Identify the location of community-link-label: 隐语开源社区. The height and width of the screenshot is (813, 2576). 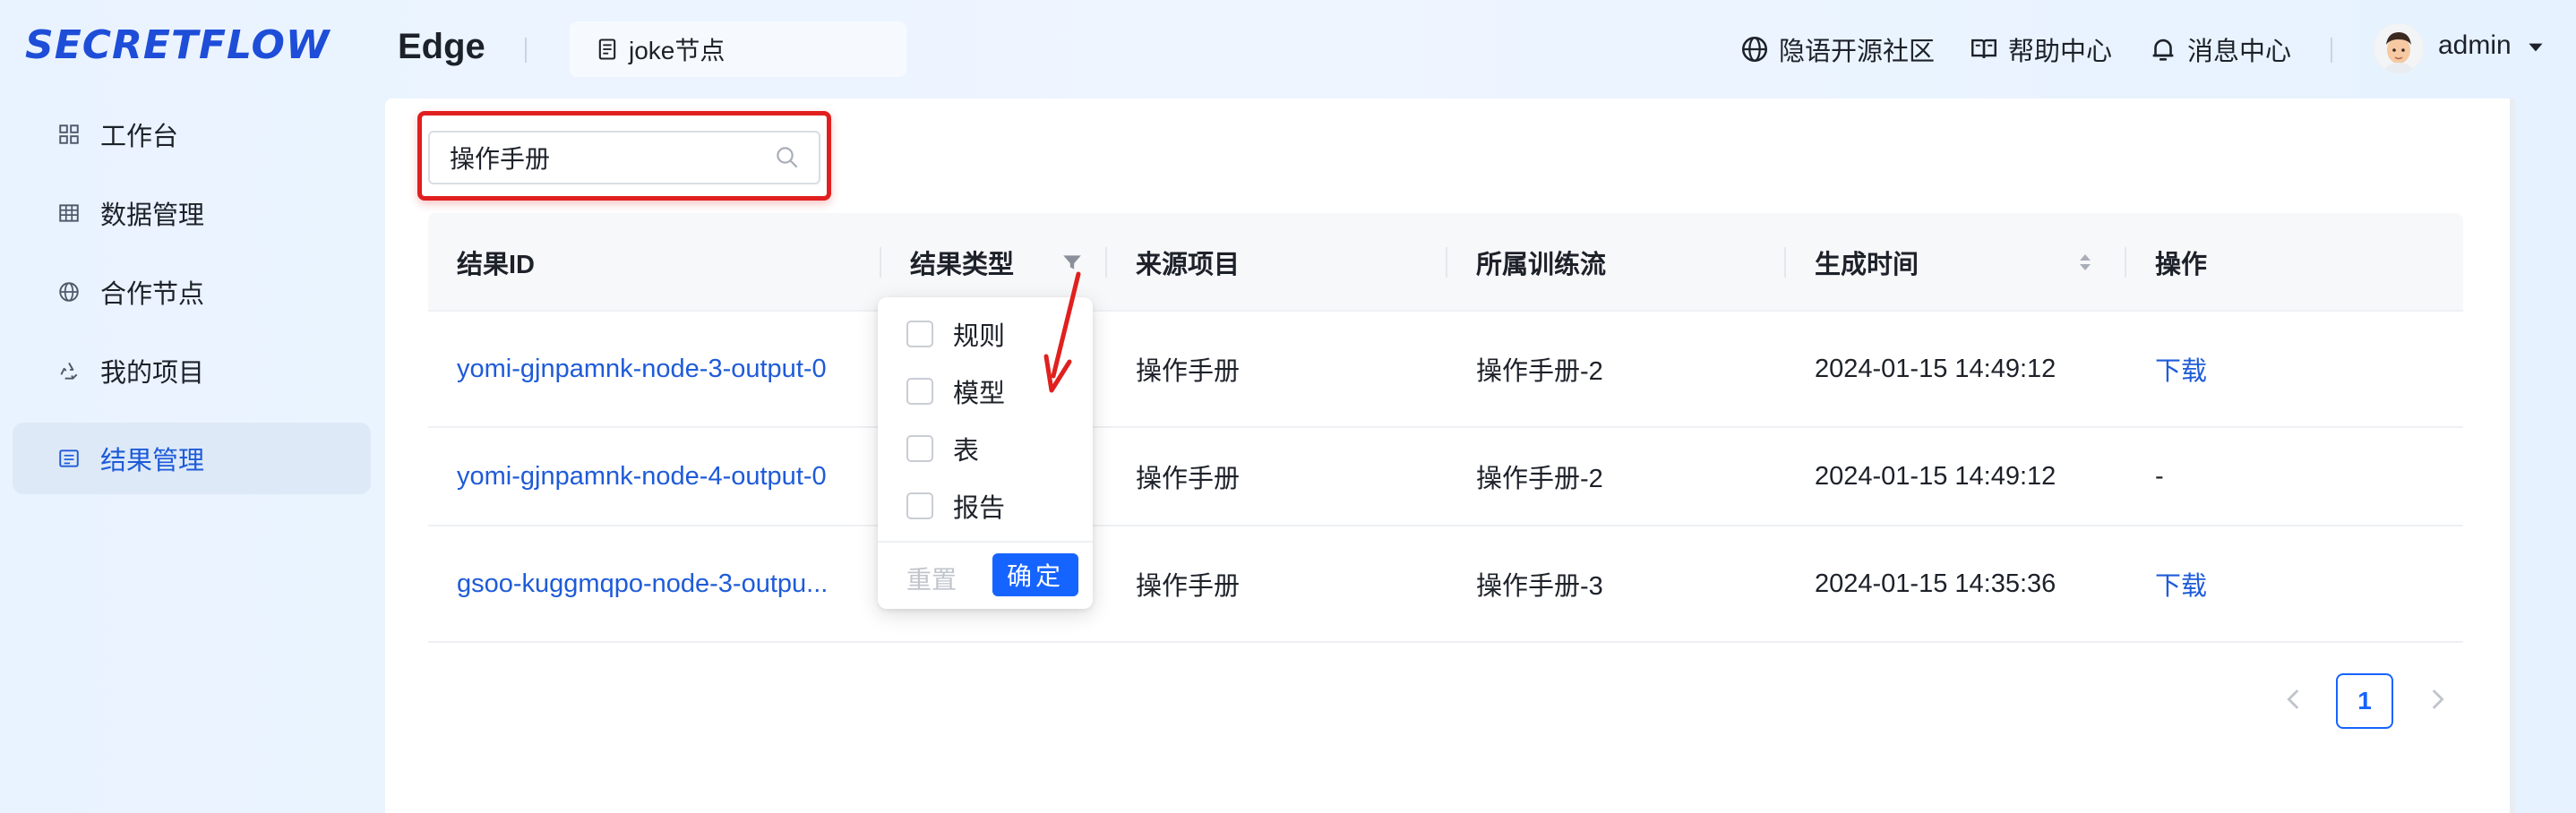
(1857, 52).